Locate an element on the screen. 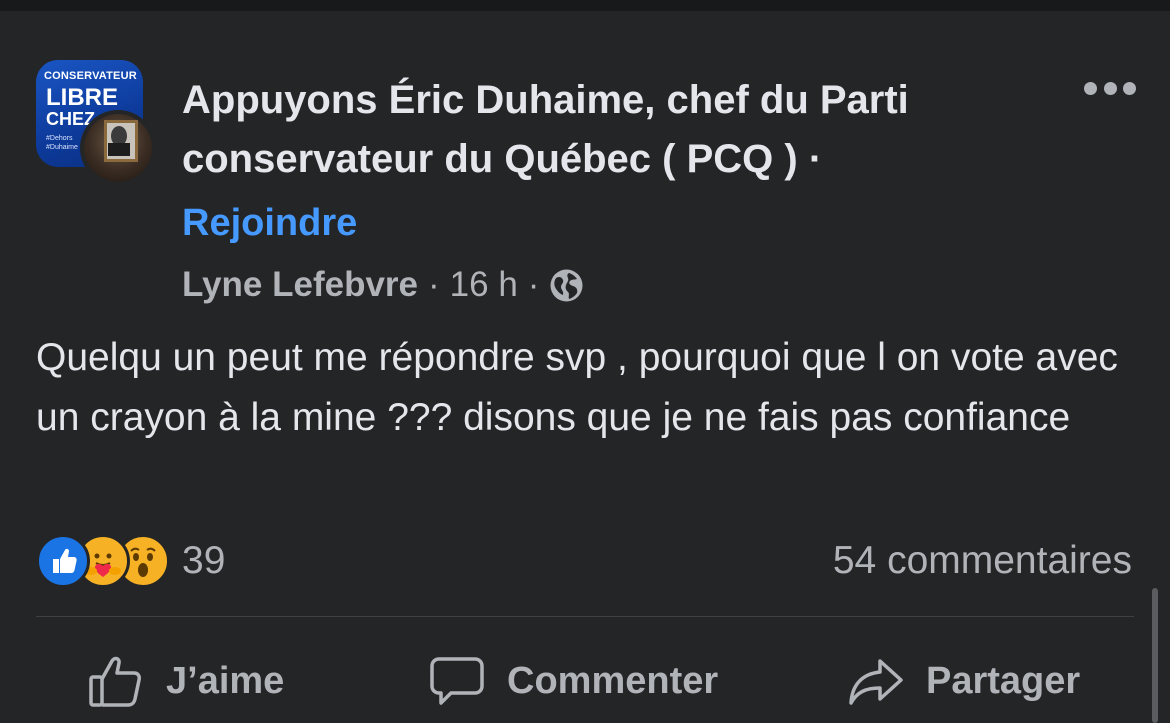 The height and width of the screenshot is (723, 1170). post-action-bar: J’aime Commenter Partager is located at coordinates (585, 681).